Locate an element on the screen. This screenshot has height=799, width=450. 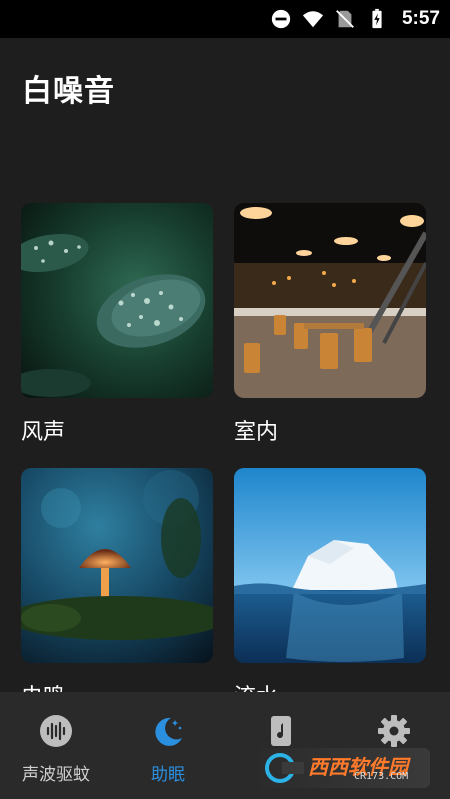
wifi-icon is located at coordinates (313, 19).